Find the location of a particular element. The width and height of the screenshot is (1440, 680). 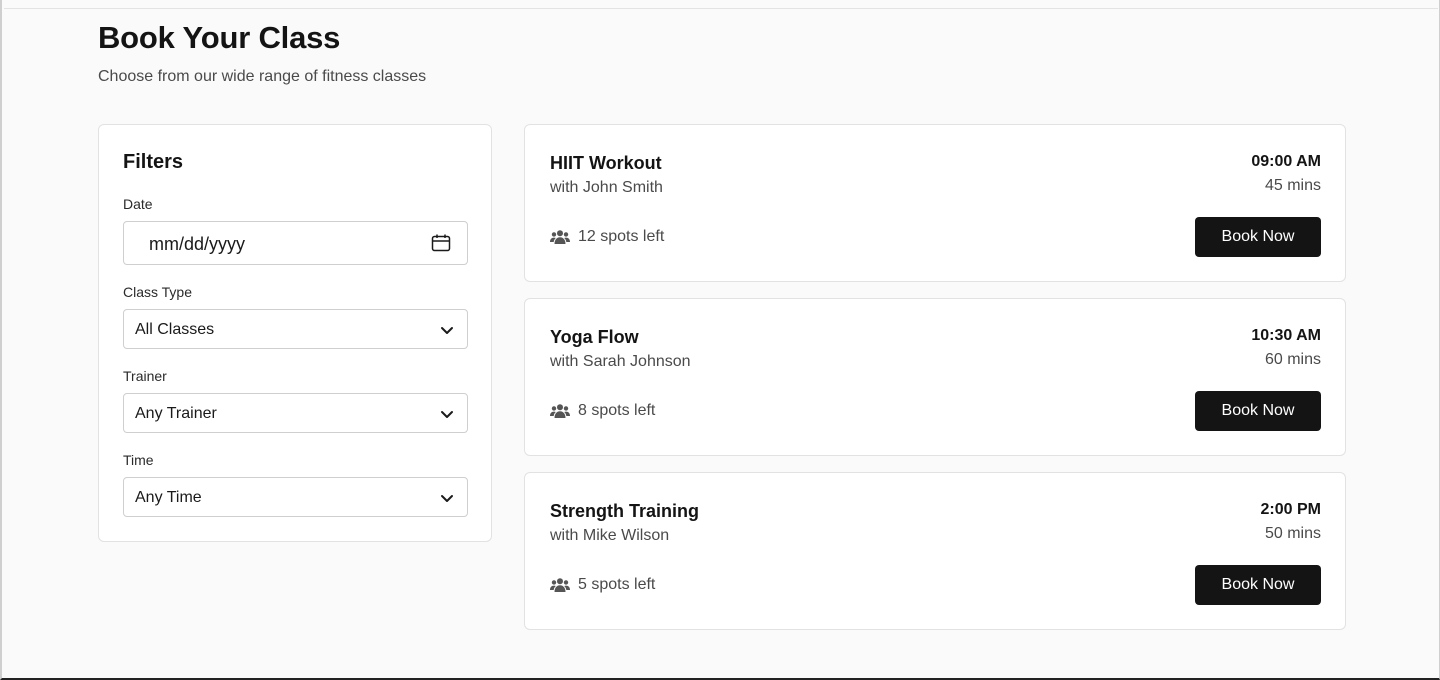

class-time: 2:00 PM is located at coordinates (1290, 509).